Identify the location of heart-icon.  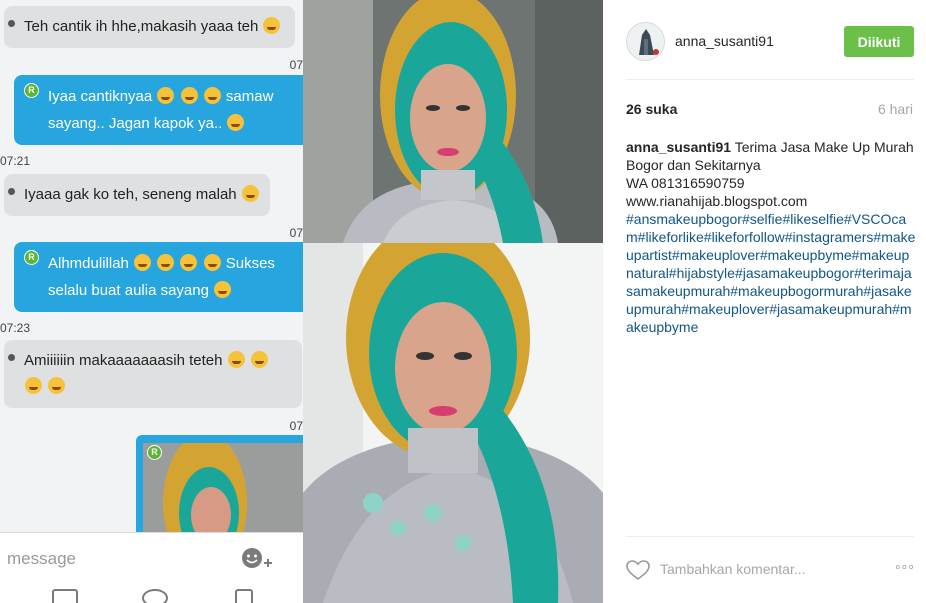
(638, 570).